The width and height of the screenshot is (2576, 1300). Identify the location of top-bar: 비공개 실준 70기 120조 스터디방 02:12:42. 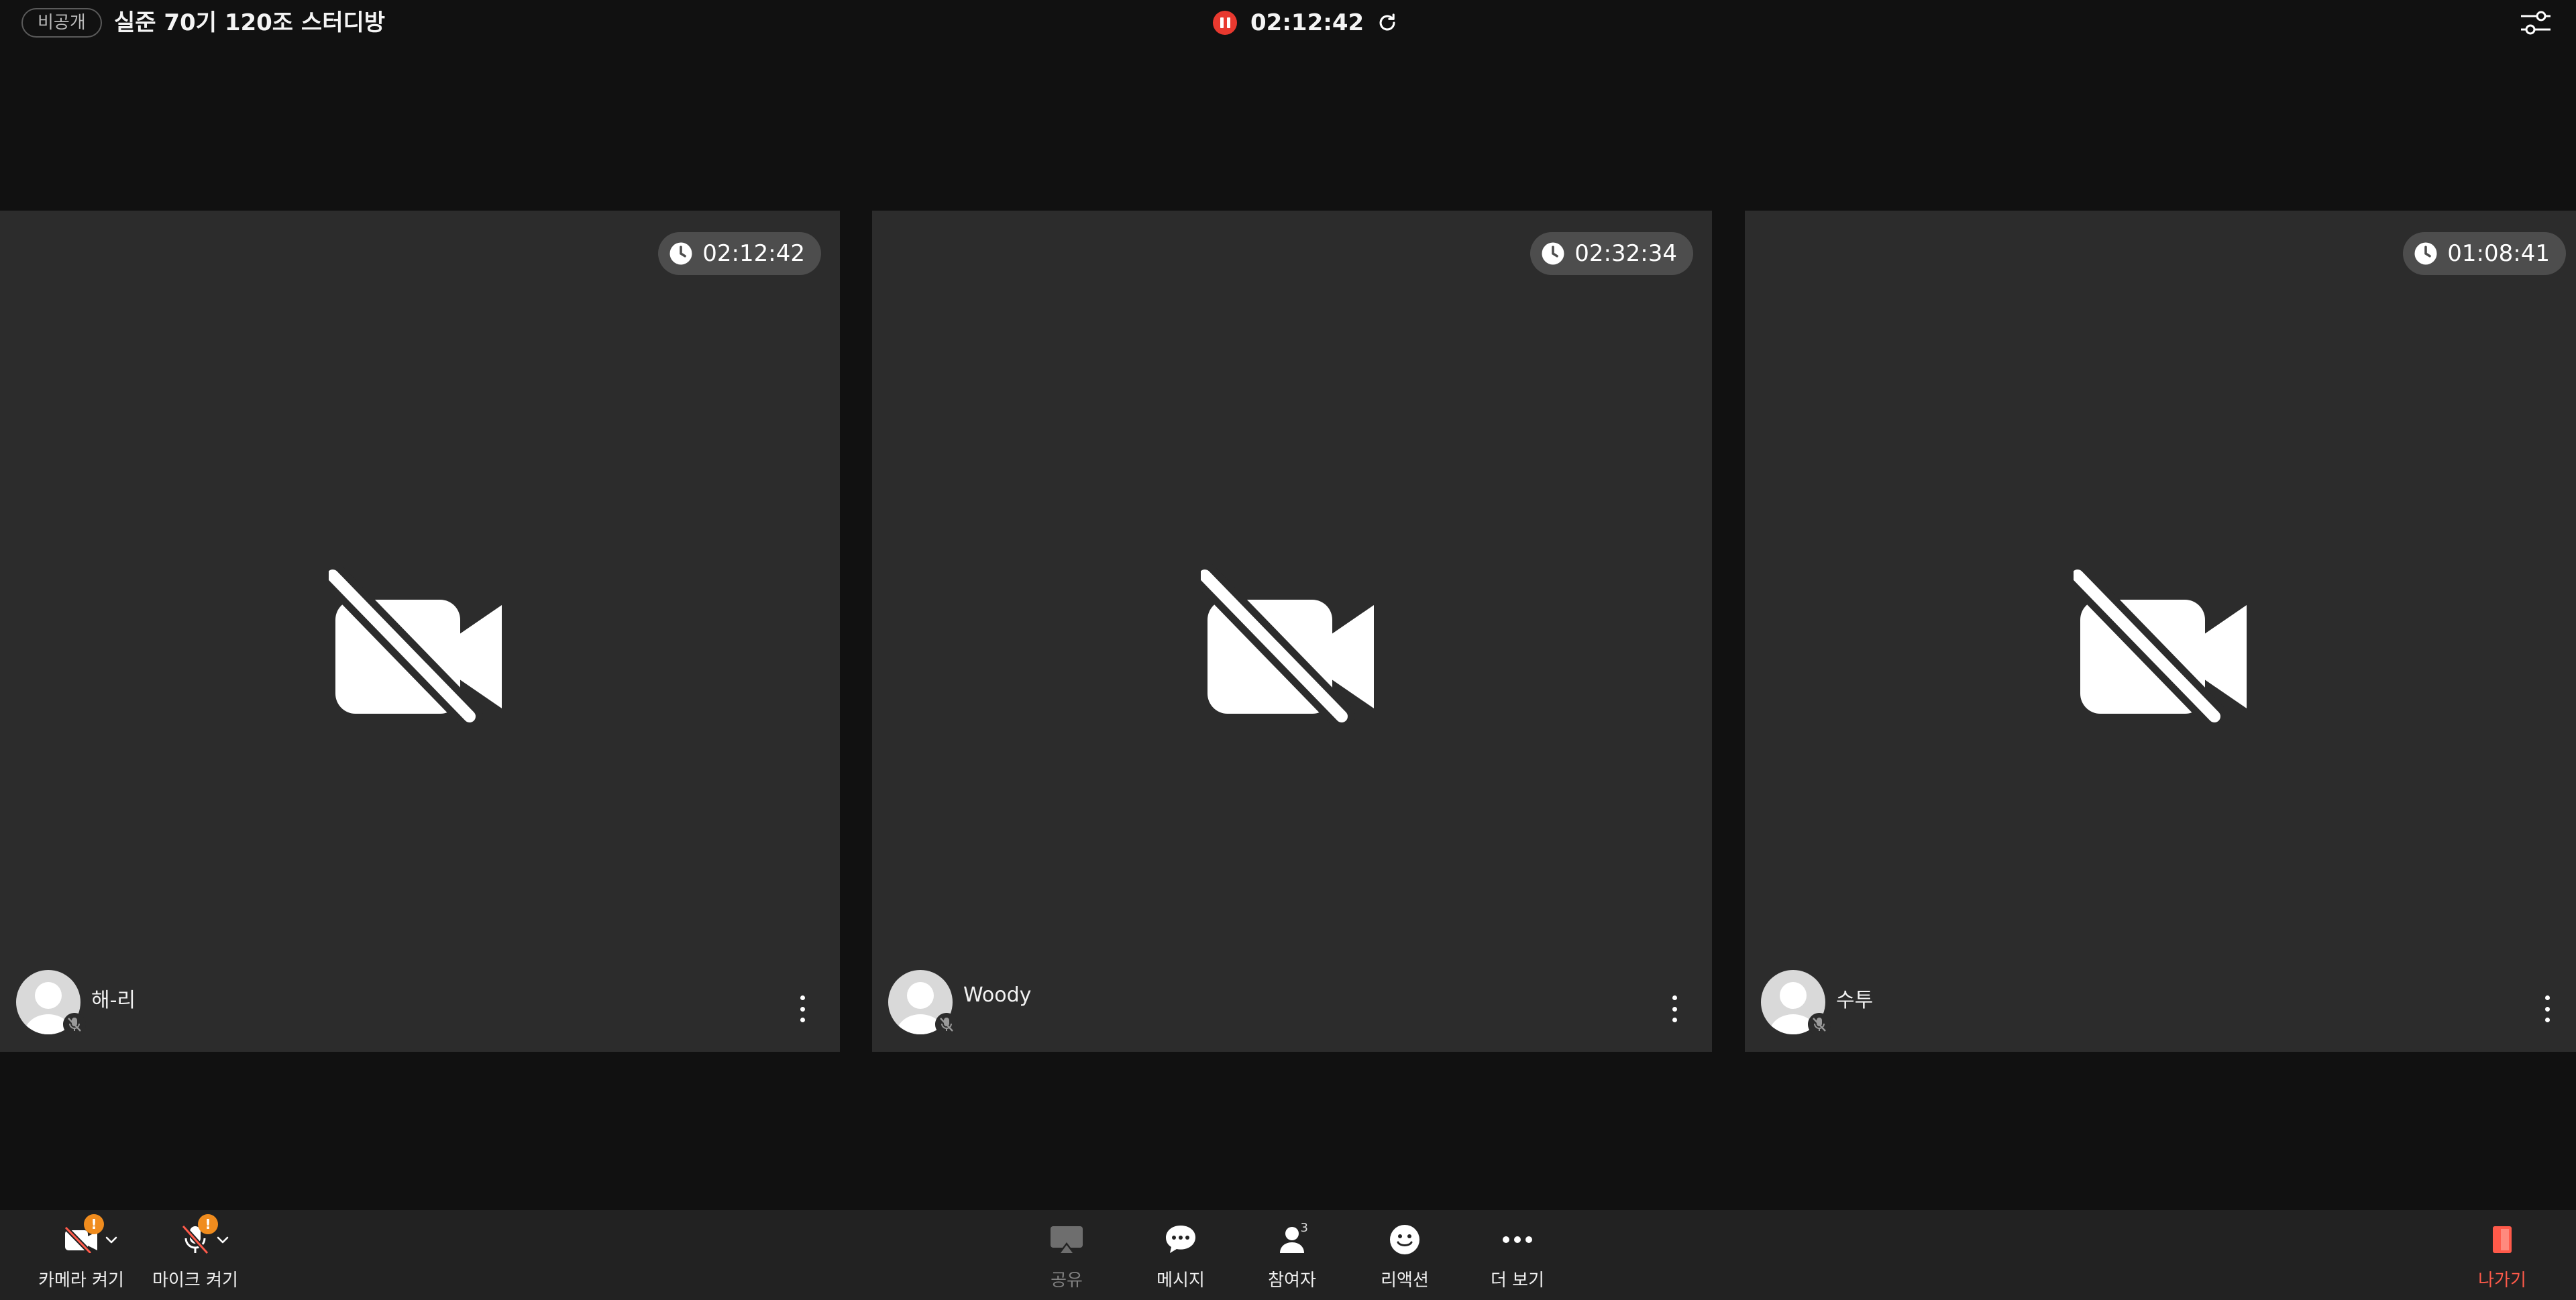
(1288, 24).